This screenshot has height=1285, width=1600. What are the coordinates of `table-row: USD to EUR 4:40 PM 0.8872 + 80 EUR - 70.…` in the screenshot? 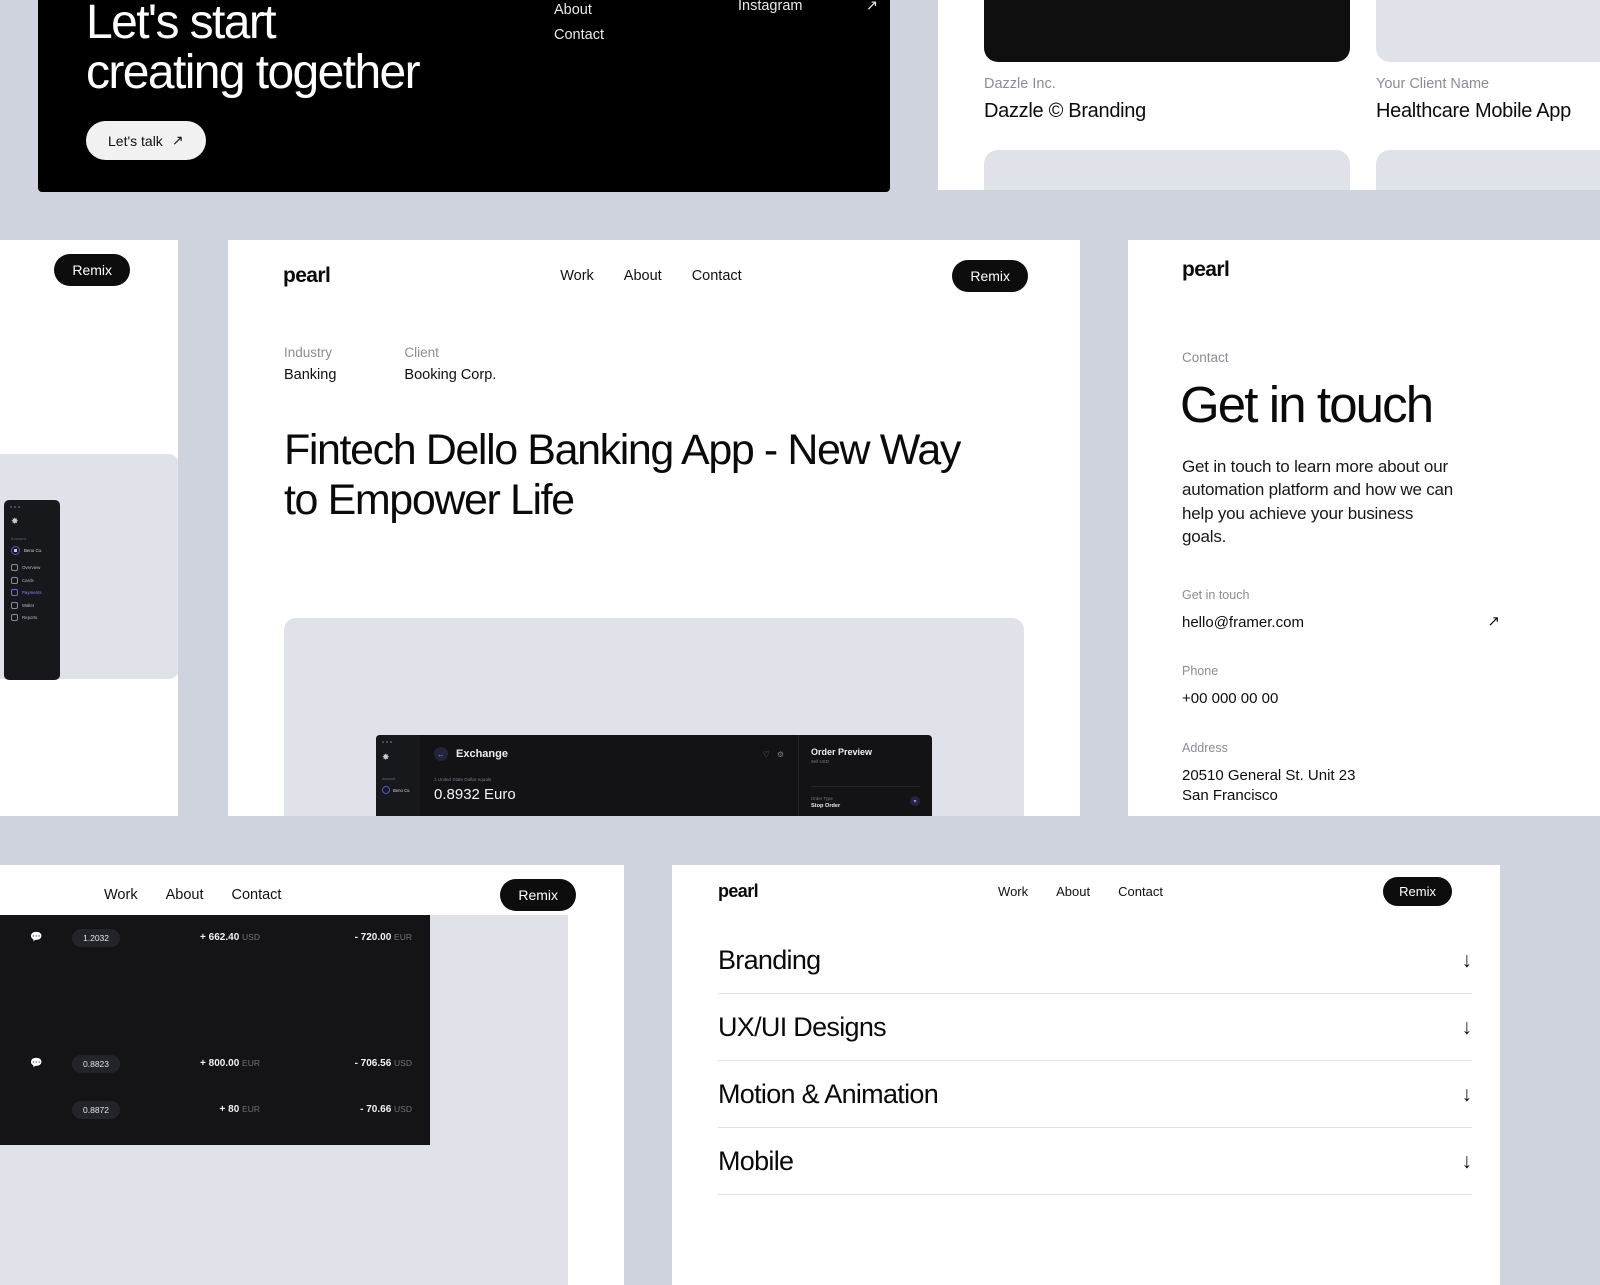 It's located at (215, 1109).